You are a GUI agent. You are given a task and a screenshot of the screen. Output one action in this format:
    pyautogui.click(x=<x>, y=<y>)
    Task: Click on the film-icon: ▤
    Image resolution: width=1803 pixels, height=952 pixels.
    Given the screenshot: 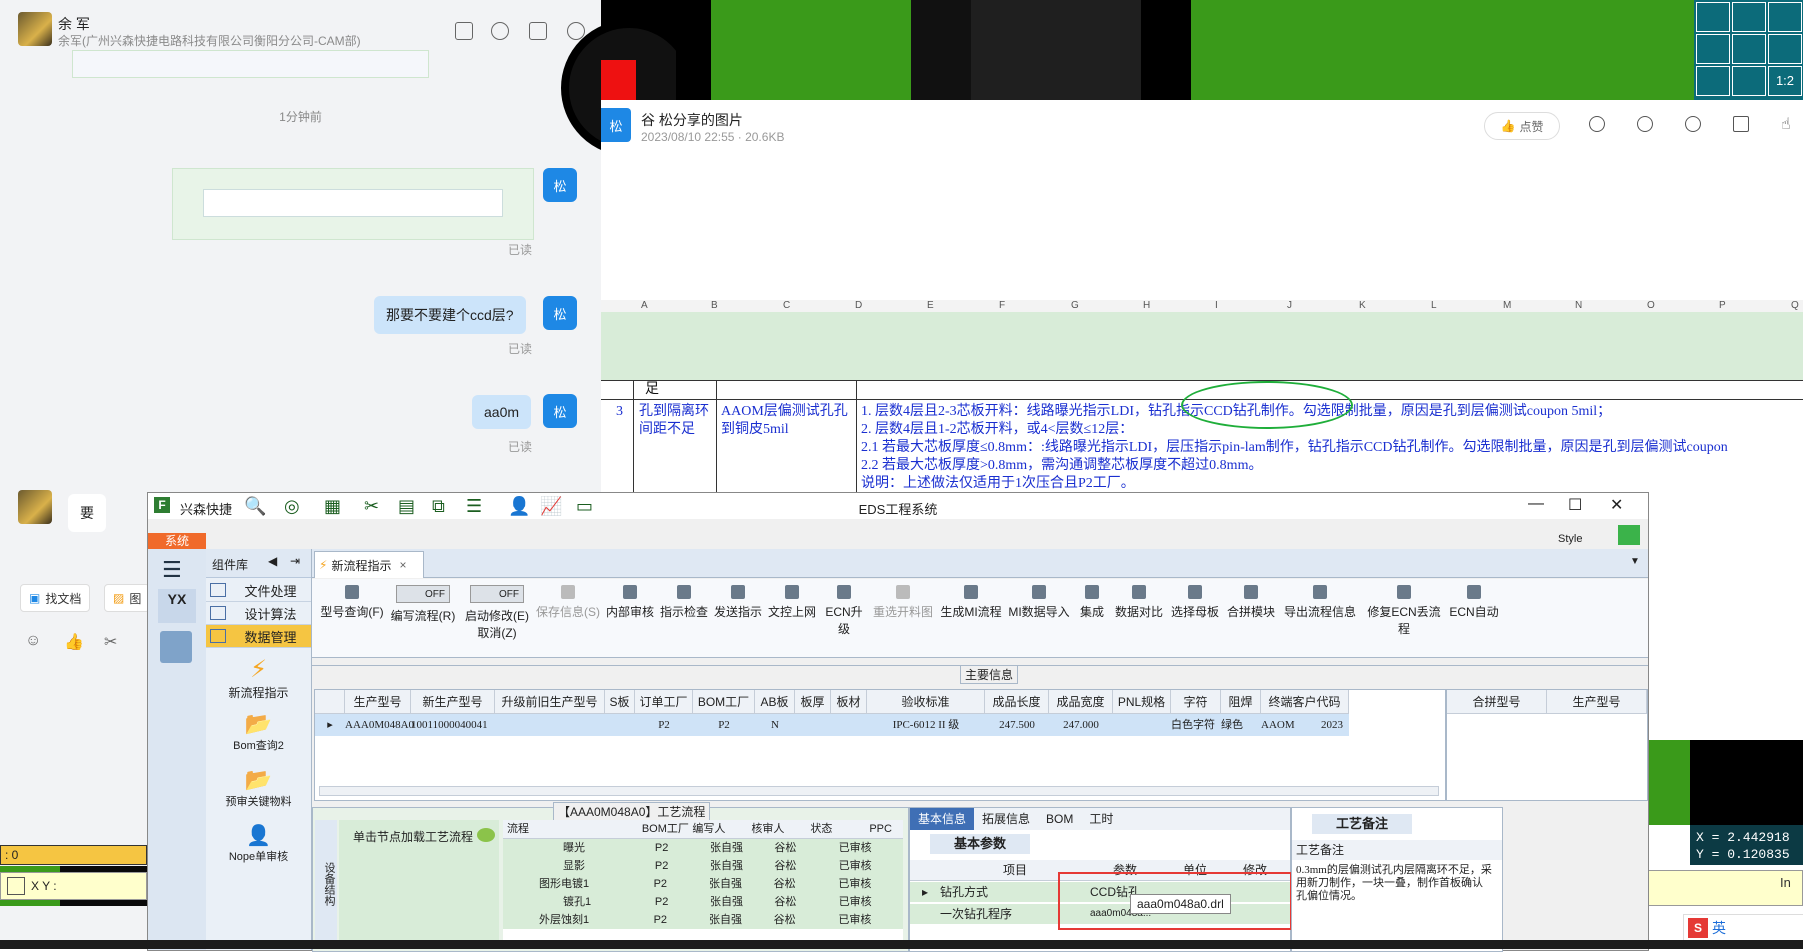 What is the action you would take?
    pyautogui.click(x=406, y=506)
    